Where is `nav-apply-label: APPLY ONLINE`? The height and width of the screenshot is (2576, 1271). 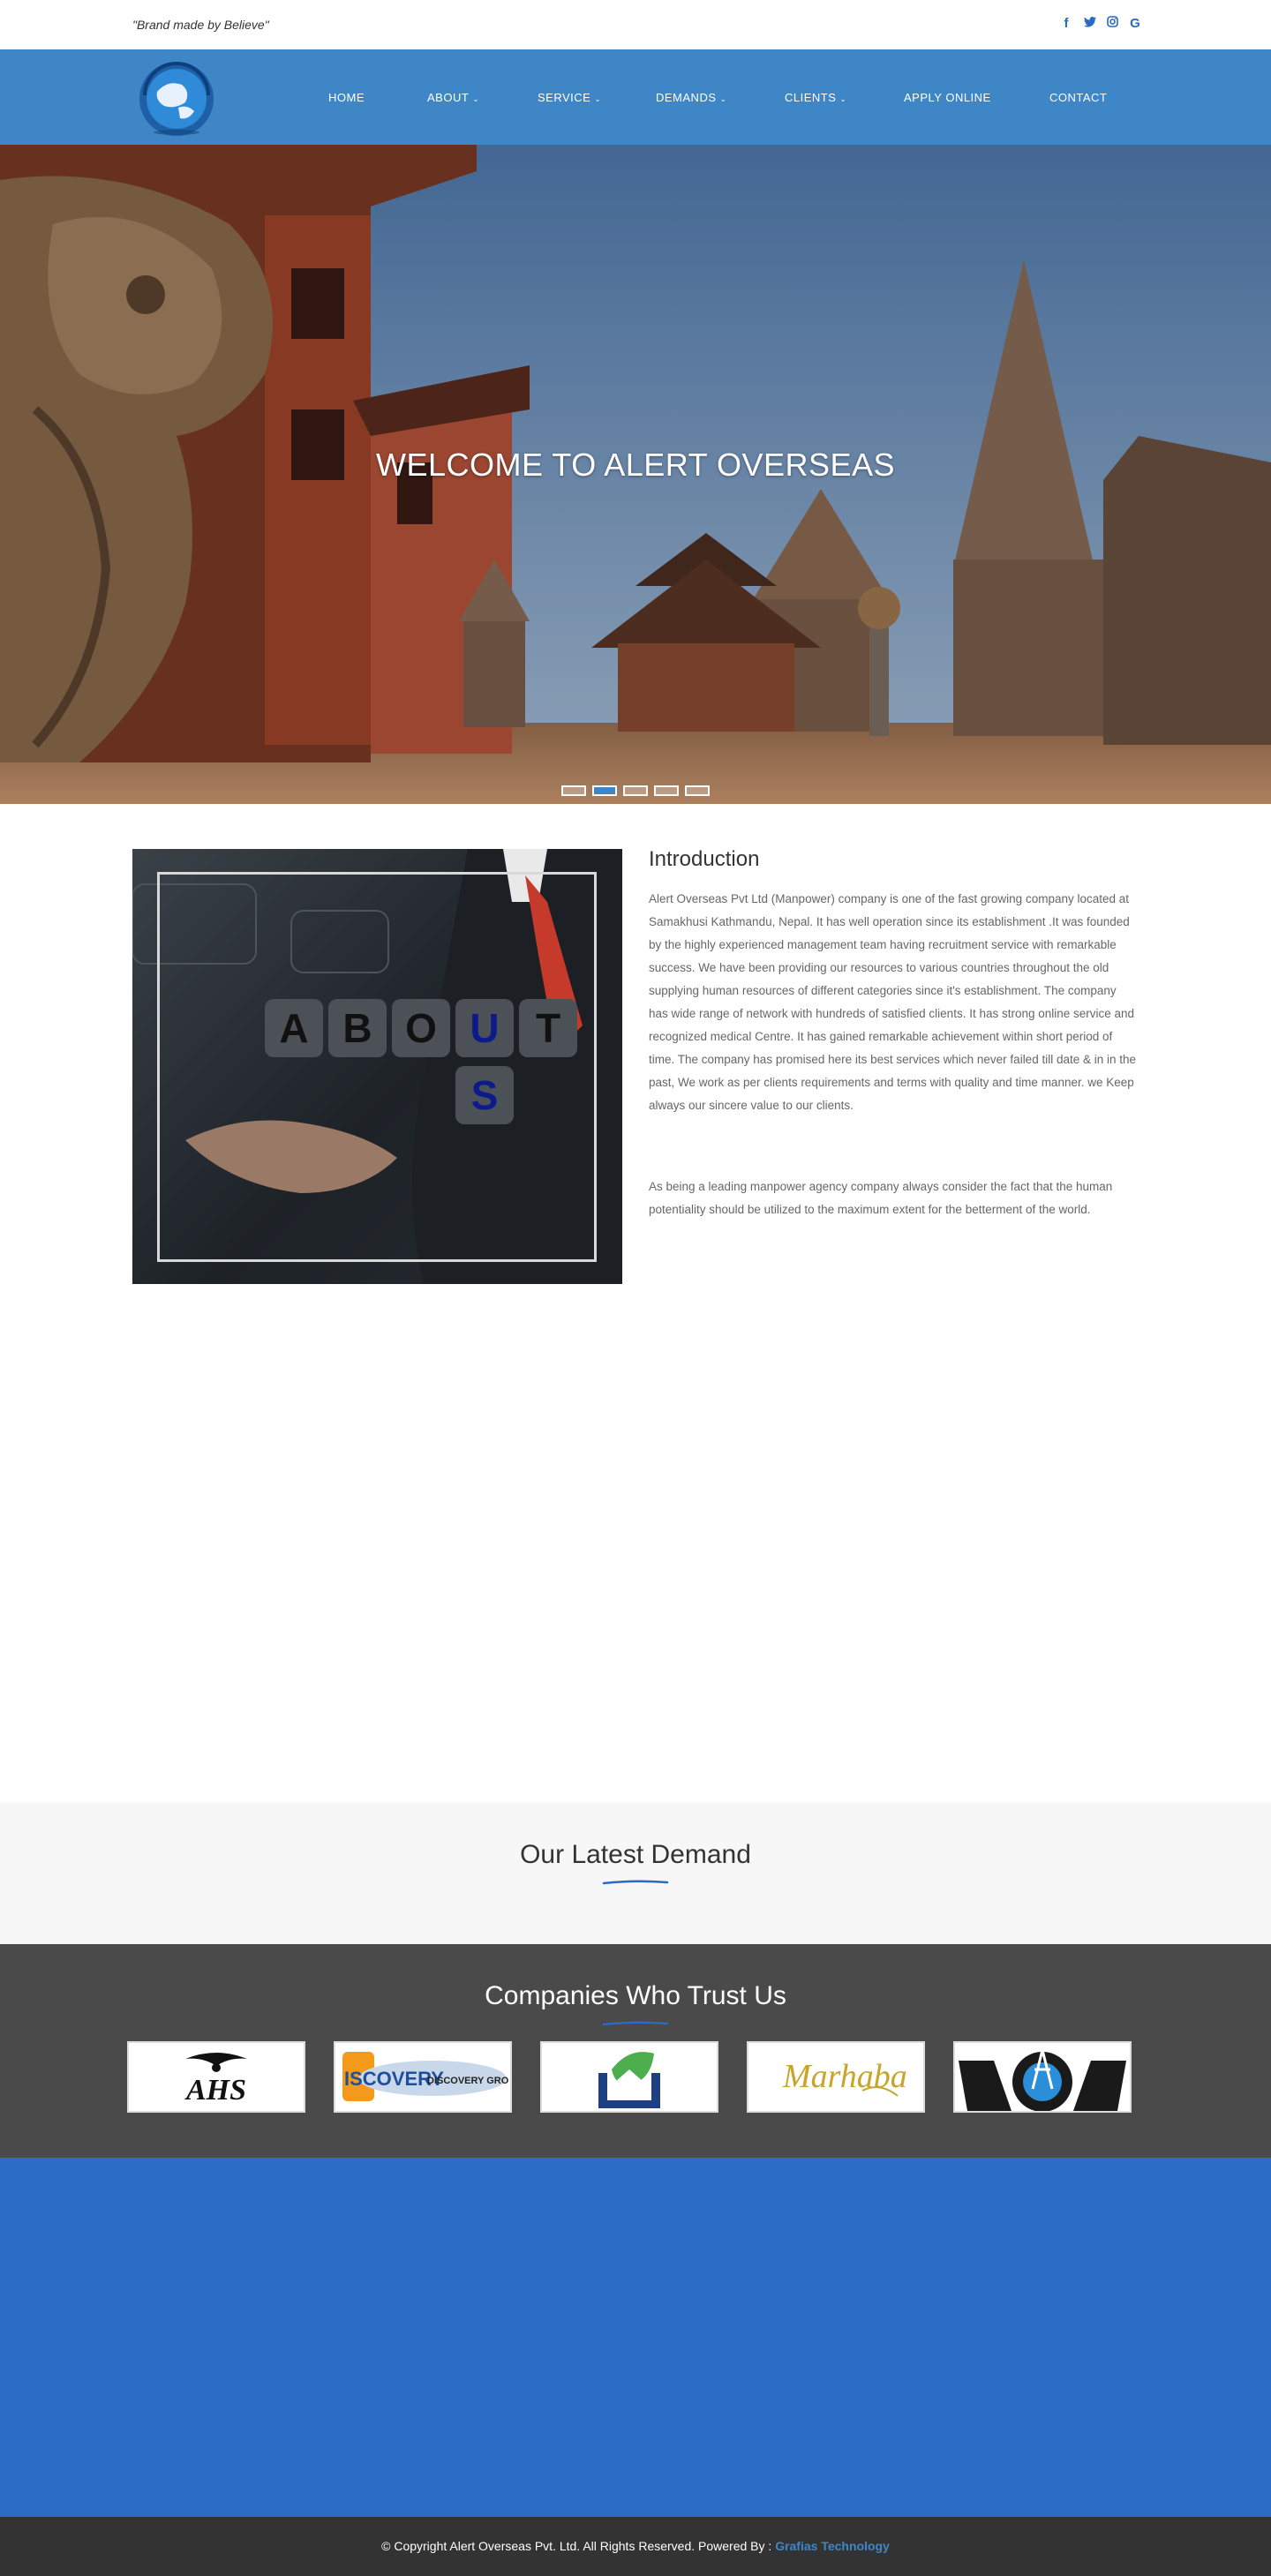
nav-apply-label: APPLY ONLINE is located at coordinates (947, 97).